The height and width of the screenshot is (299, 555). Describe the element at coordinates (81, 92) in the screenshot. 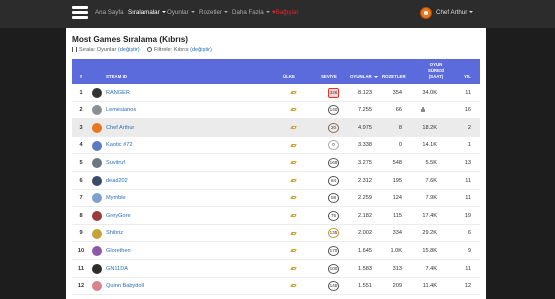

I see `rank-cell: 1` at that location.